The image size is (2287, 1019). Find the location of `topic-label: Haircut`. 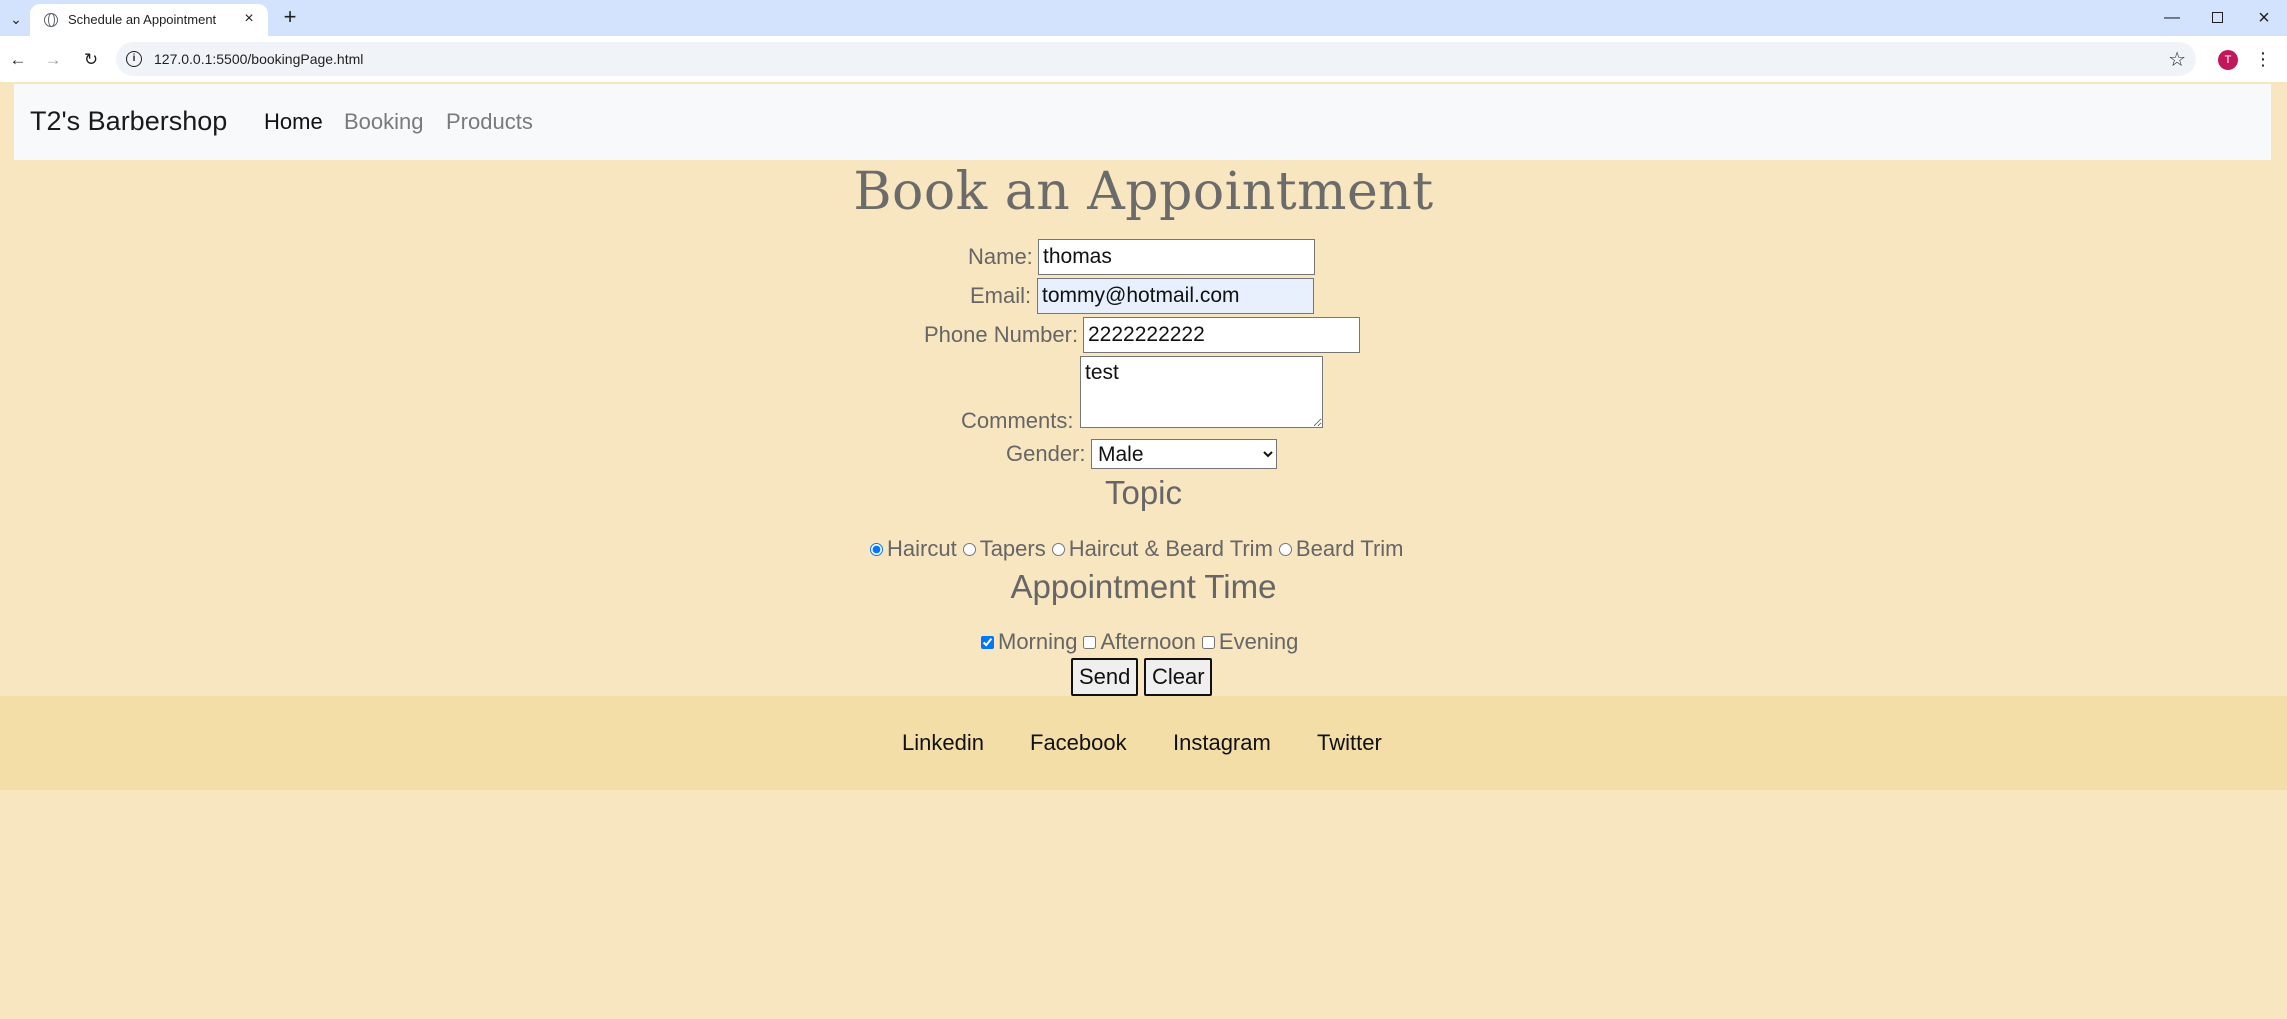

topic-label: Haircut is located at coordinates (922, 548).